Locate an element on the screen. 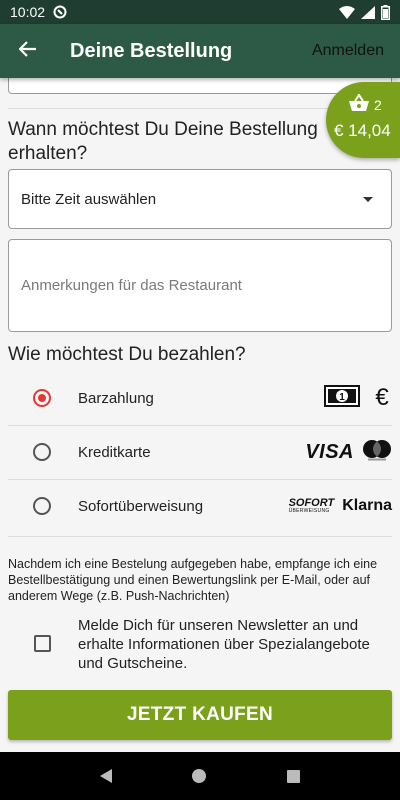 This screenshot has height=800, width=400. payment-label-credit-card: Kreditkarte is located at coordinates (114, 452).